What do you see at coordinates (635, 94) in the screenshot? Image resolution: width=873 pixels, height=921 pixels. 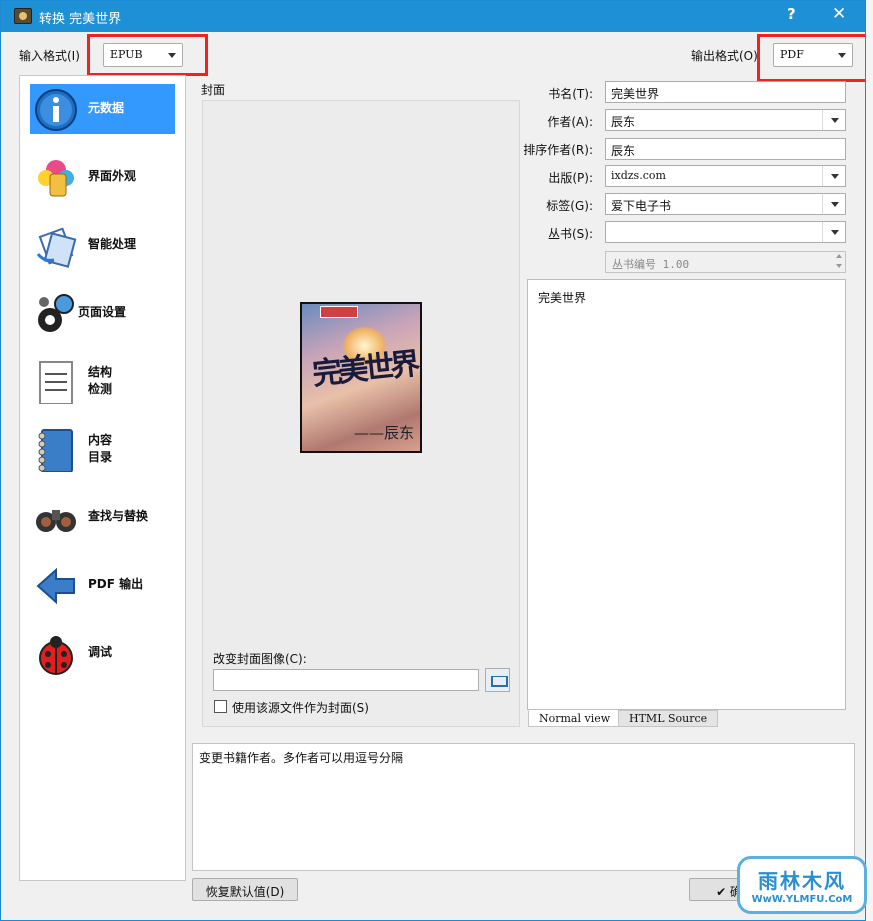 I see `title-value: 完美世界` at bounding box center [635, 94].